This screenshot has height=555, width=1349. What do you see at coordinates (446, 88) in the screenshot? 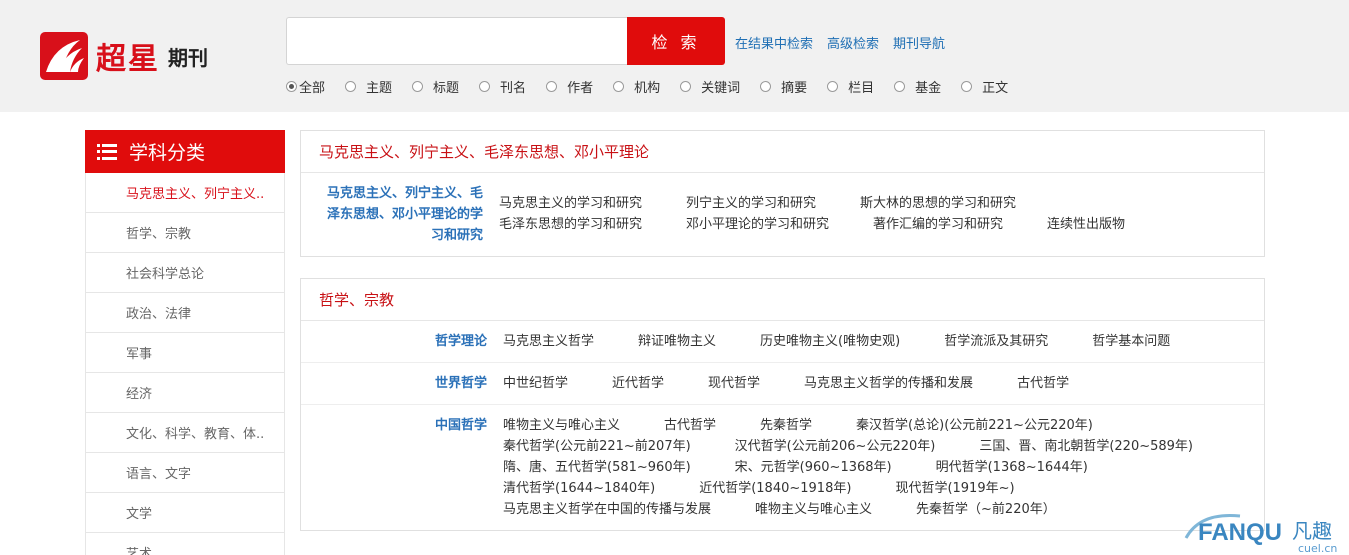
I see `radio-label: 标题` at bounding box center [446, 88].